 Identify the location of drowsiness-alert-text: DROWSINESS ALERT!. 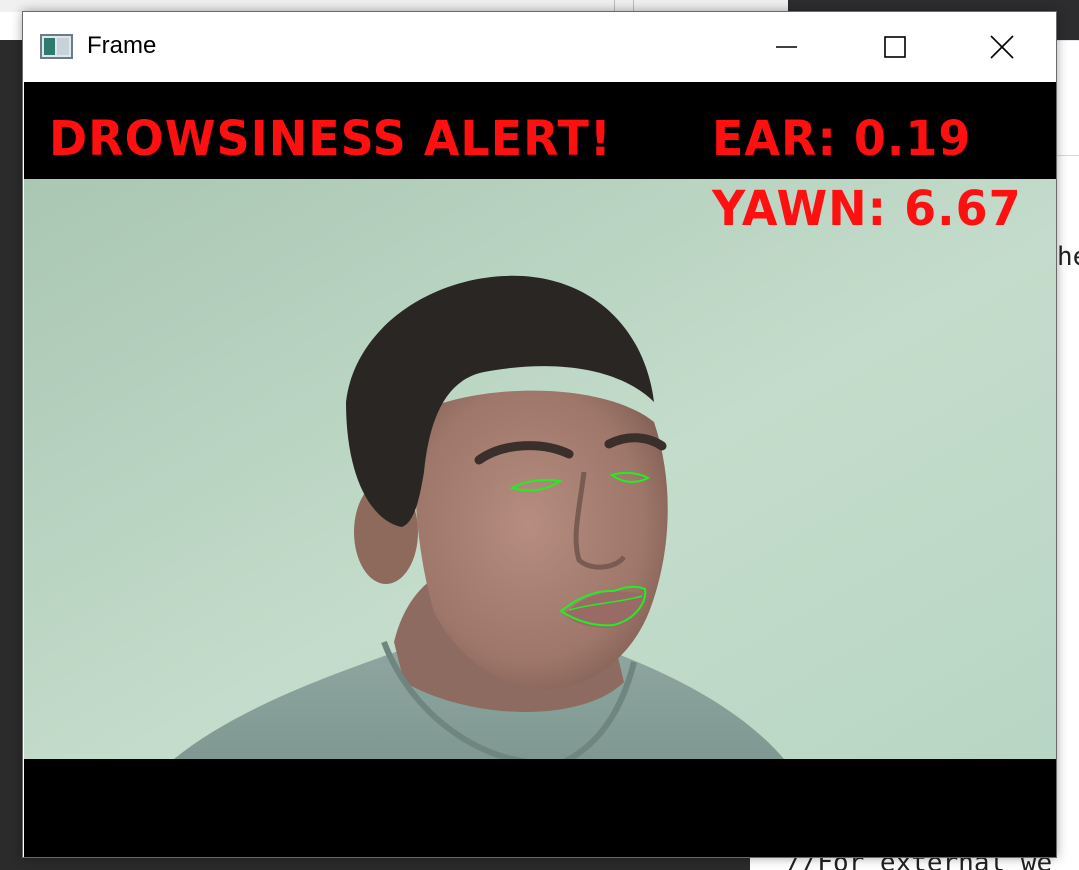
(330, 138).